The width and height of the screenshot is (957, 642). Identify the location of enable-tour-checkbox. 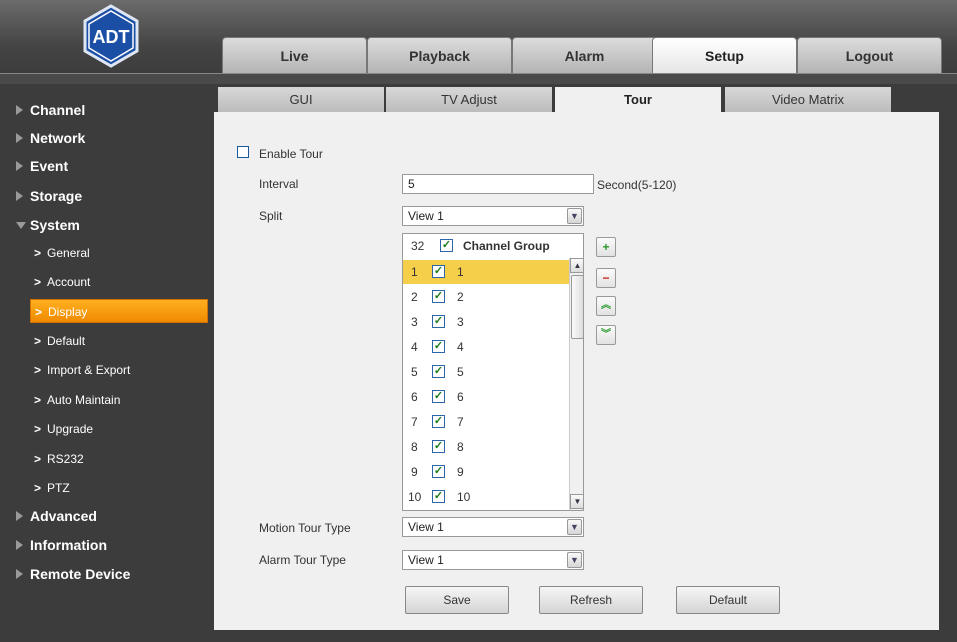
(243, 152).